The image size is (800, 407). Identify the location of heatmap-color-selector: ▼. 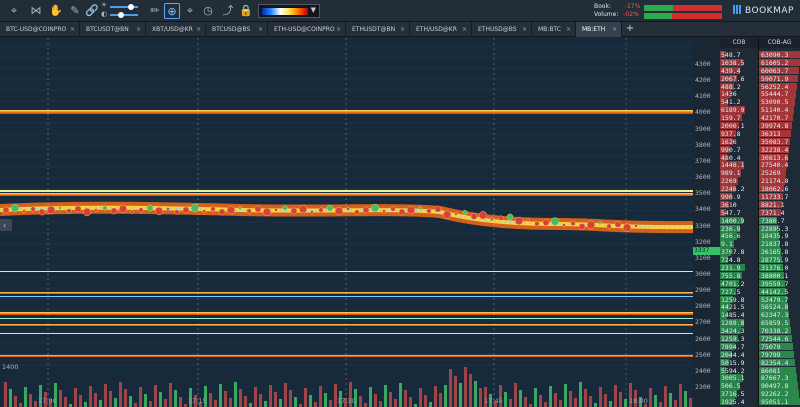
(289, 11).